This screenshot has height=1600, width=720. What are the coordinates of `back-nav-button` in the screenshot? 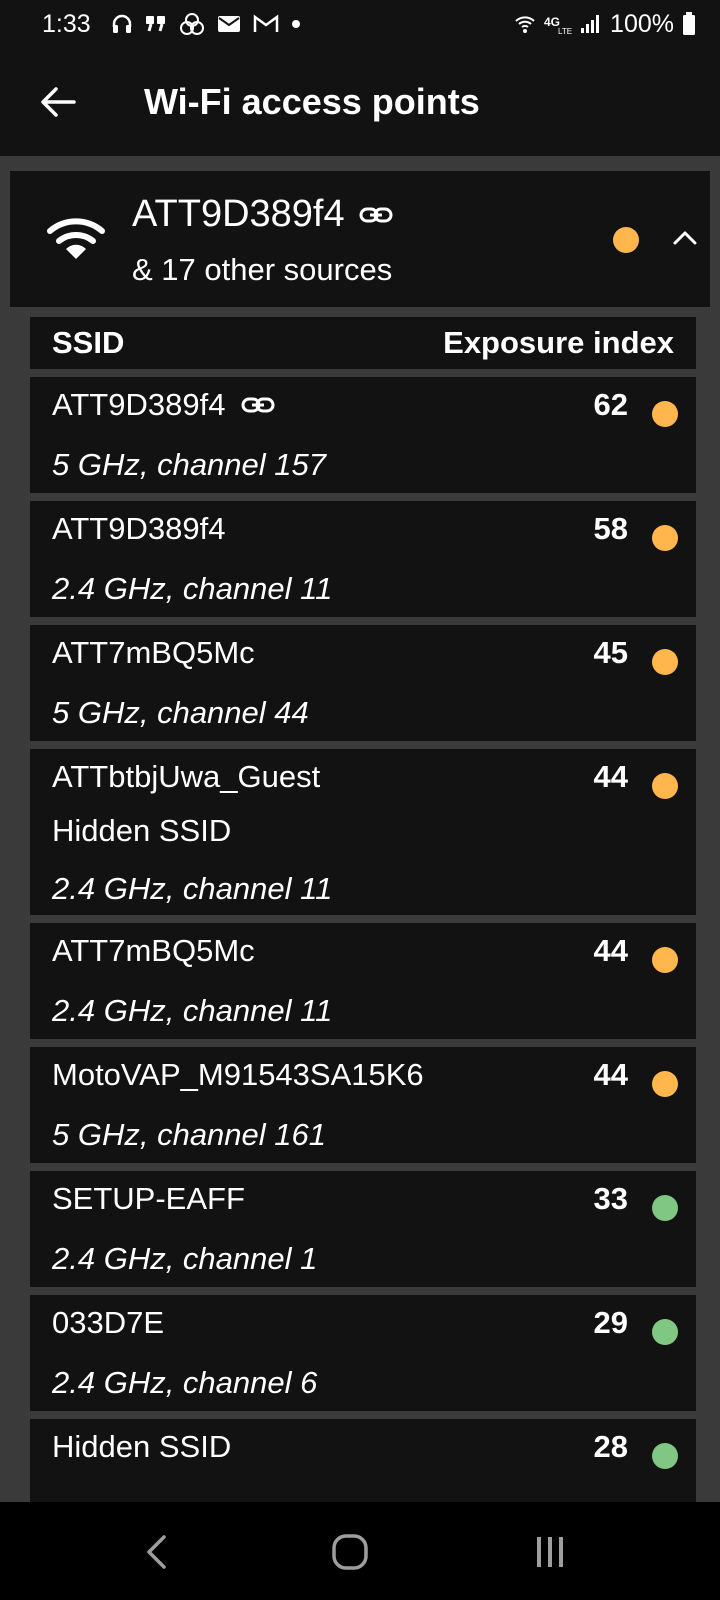 It's located at (156, 1552).